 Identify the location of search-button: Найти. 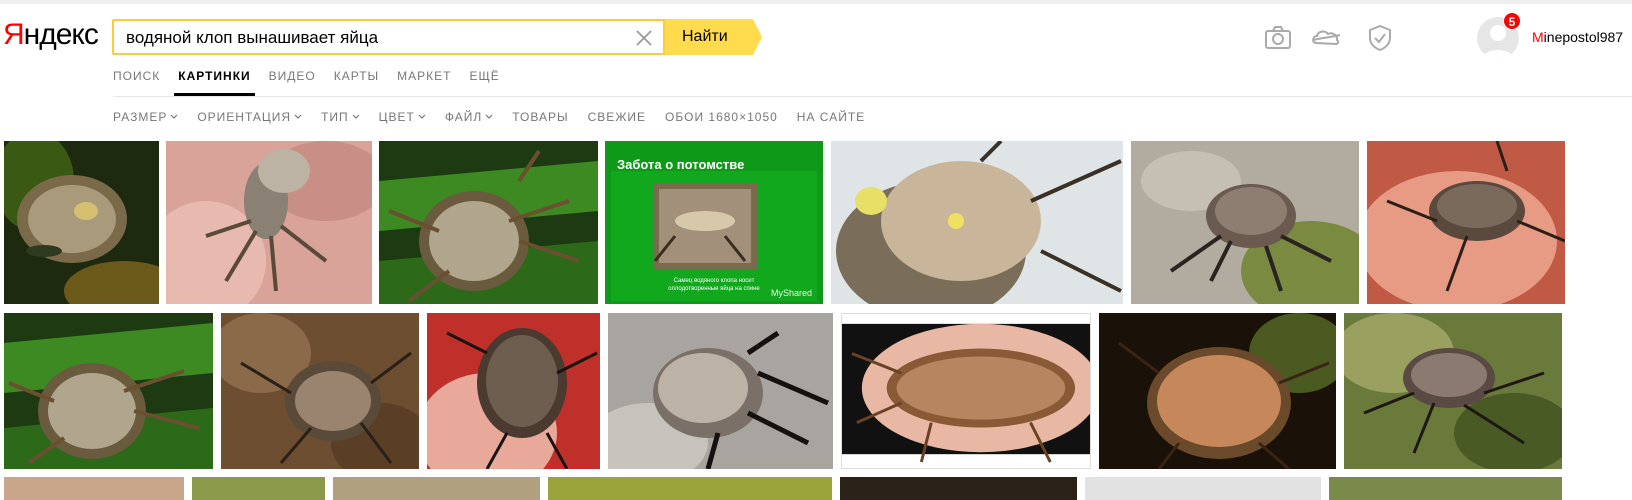
(713, 37).